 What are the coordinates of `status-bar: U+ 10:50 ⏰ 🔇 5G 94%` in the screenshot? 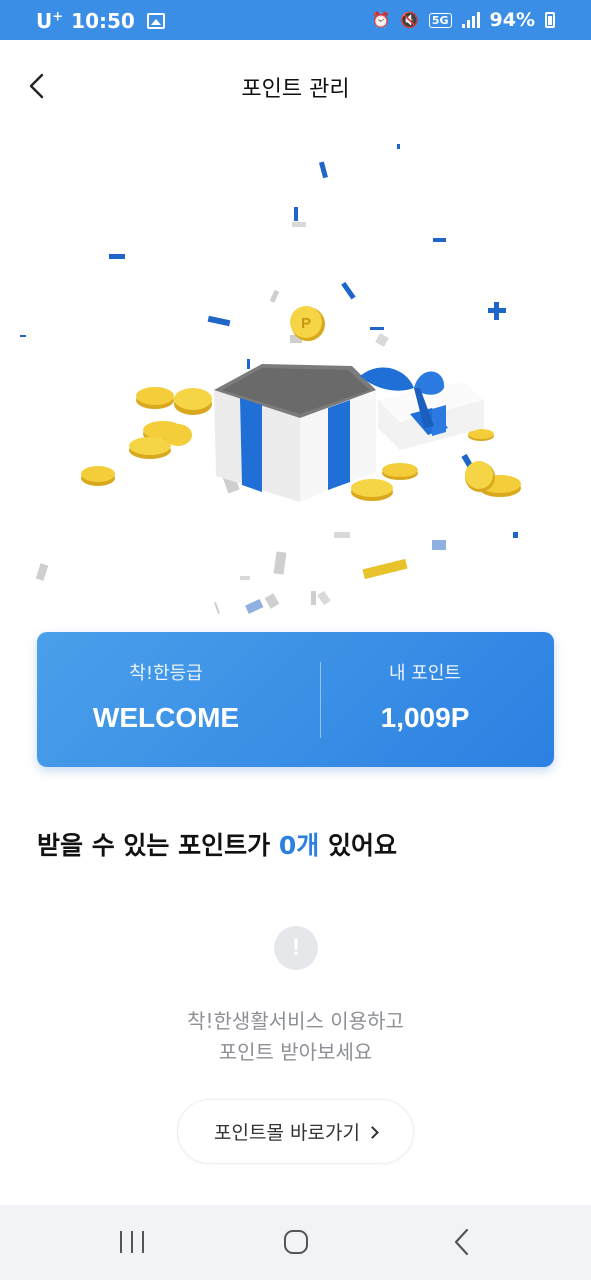 It's located at (295, 20).